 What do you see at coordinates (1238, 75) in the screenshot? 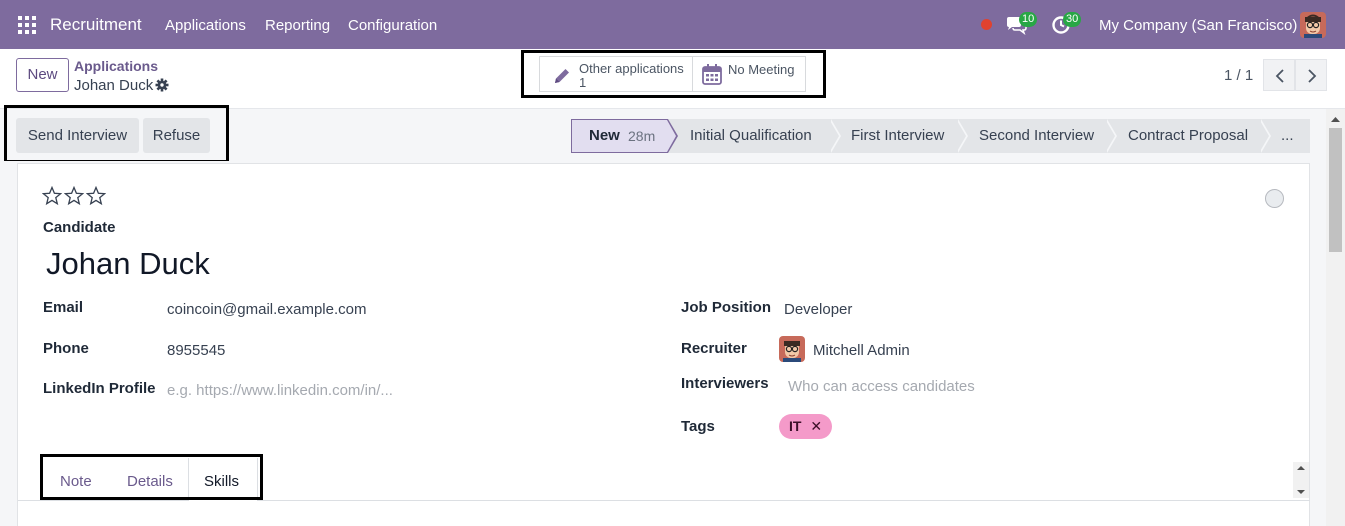
I see `pager-value: 1 / 1` at bounding box center [1238, 75].